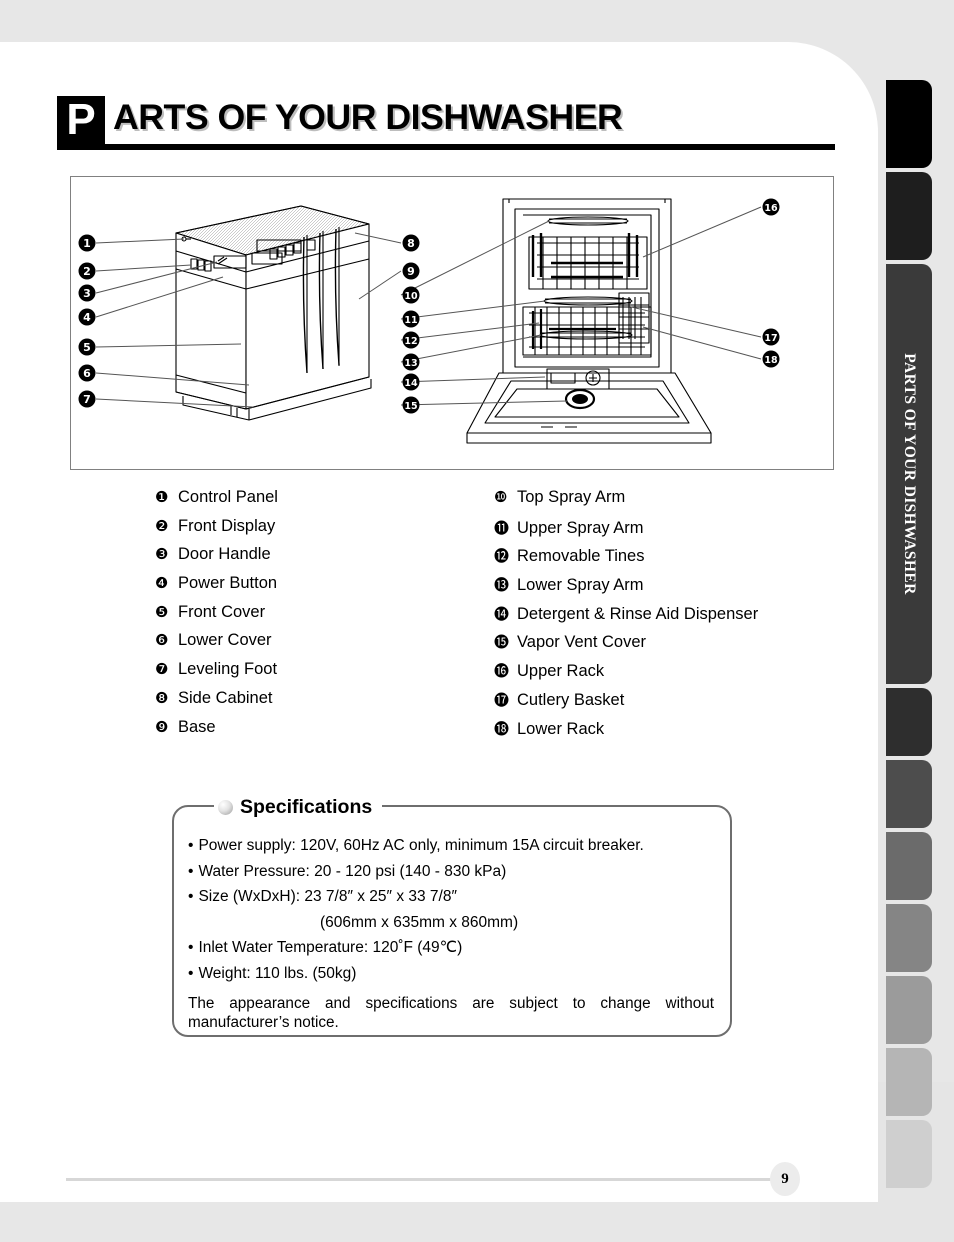  What do you see at coordinates (771, 360) in the screenshot?
I see `svg-text: 18` at bounding box center [771, 360].